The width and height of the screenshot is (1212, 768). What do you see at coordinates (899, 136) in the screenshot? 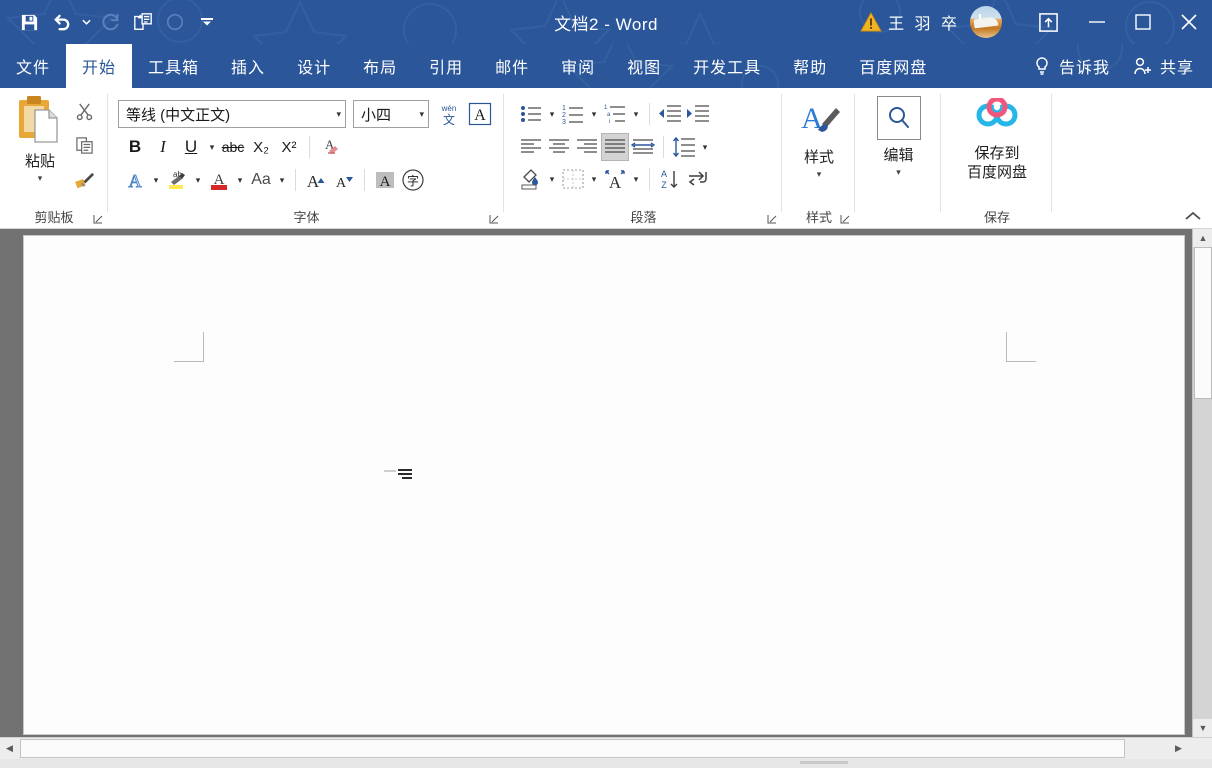
I see `editing-button: 编辑 ▾` at bounding box center [899, 136].